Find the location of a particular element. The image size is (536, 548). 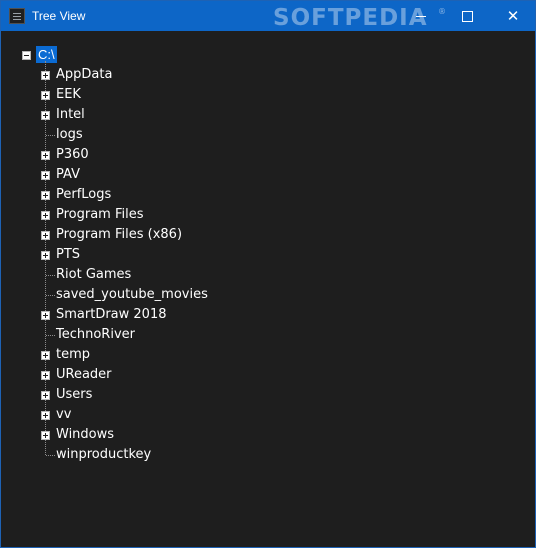

tree-node-label: SmartDraw 2018 is located at coordinates (111, 314).